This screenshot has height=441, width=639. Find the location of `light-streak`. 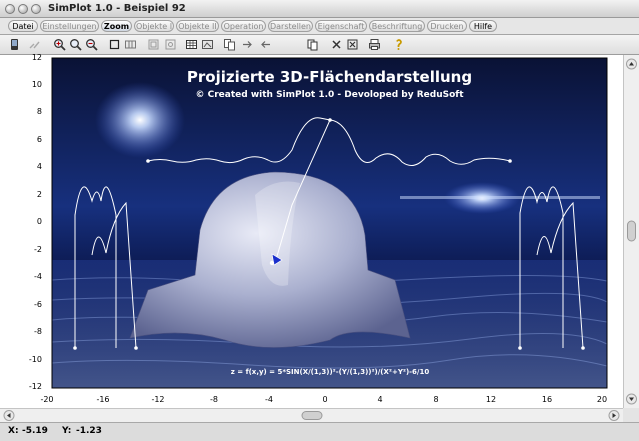

light-streak is located at coordinates (500, 197).